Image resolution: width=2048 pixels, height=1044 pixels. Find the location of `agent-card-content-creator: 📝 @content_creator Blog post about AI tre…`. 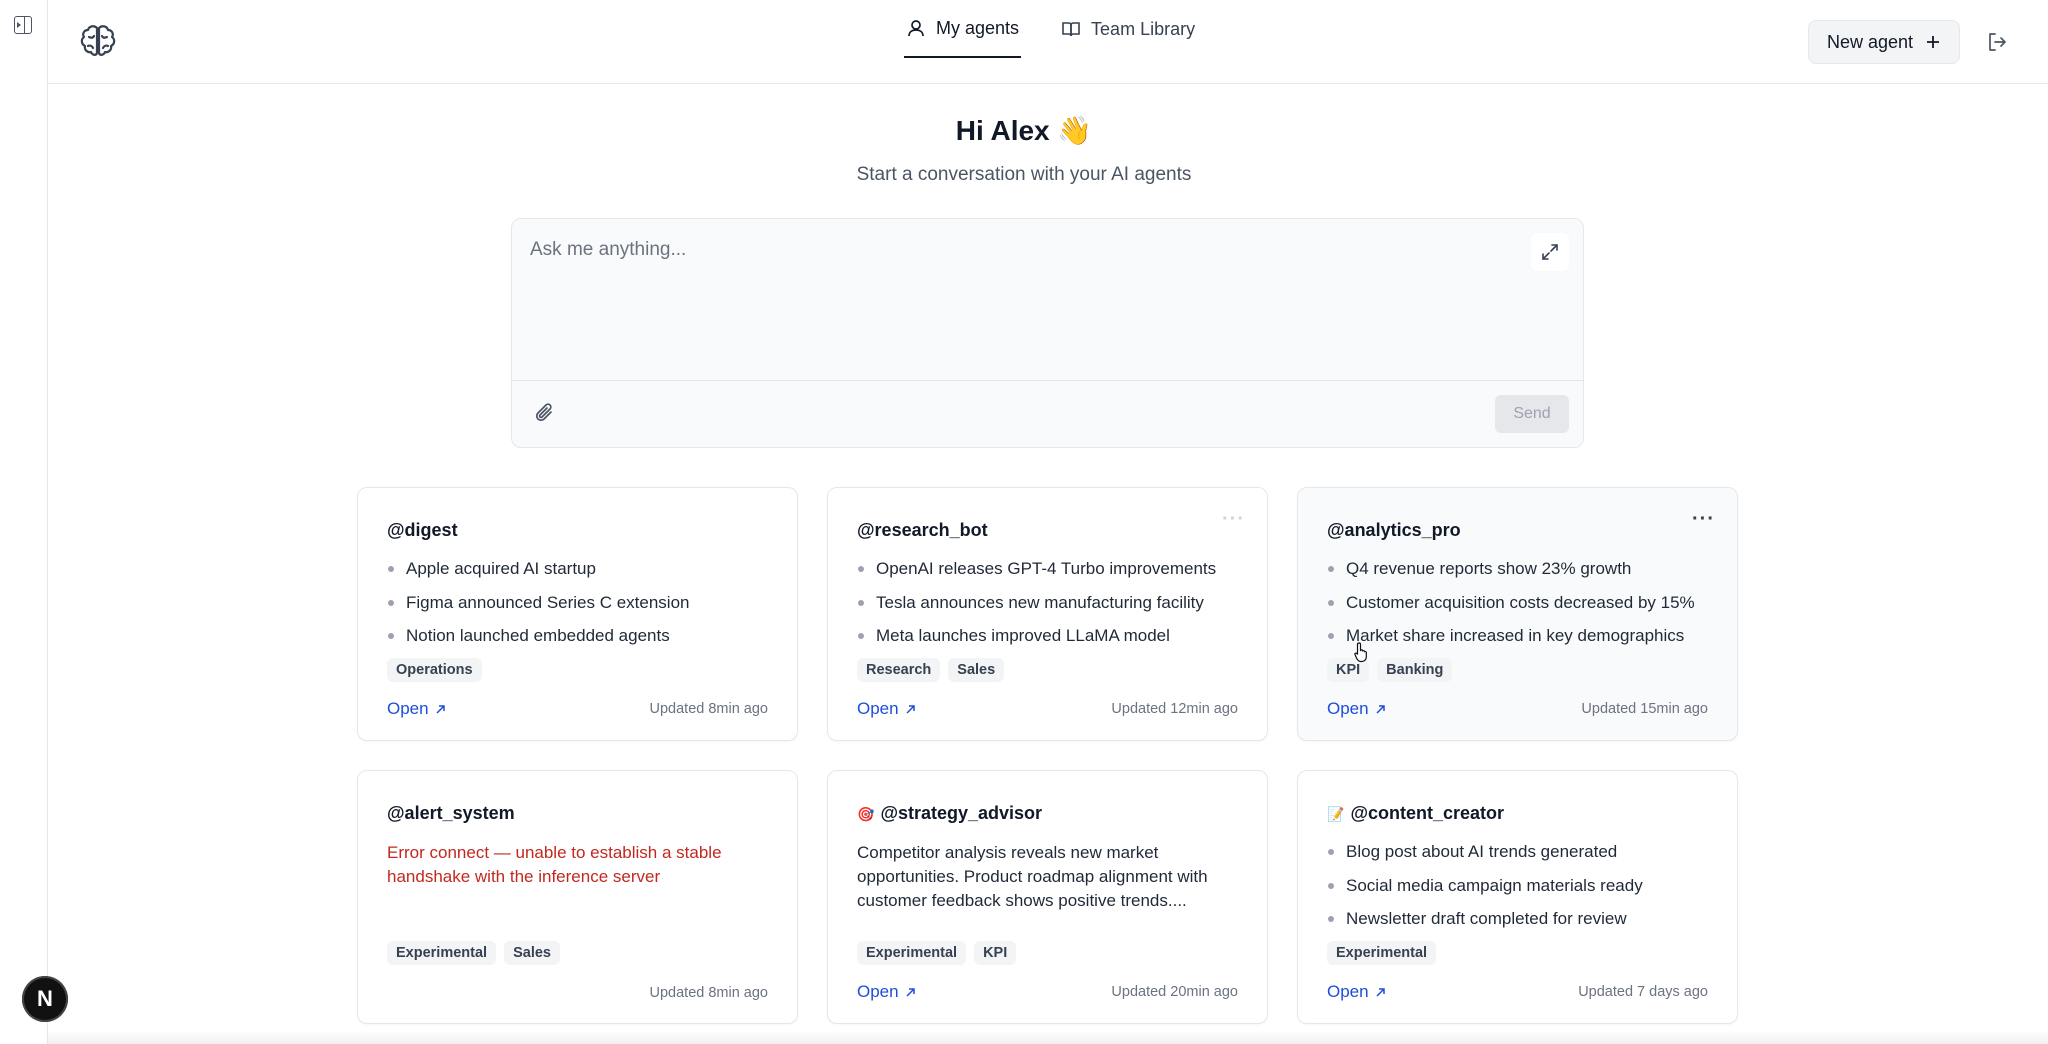

agent-card-content-creator: 📝 @content_creator Blog post about AI tre… is located at coordinates (1517, 897).